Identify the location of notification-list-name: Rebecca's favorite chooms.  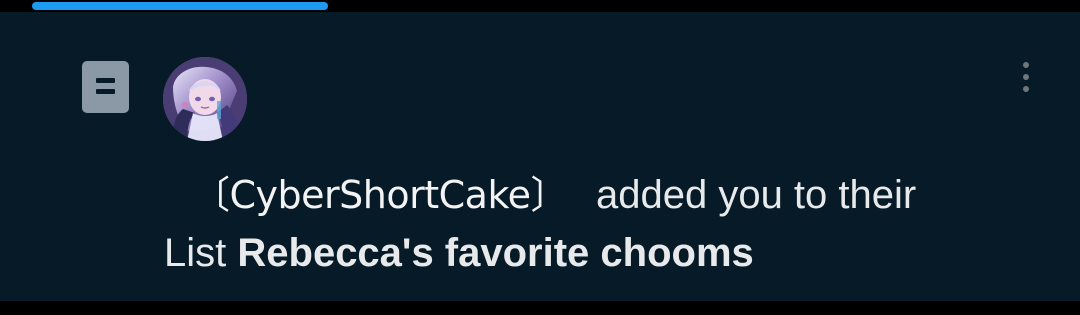
(495, 253).